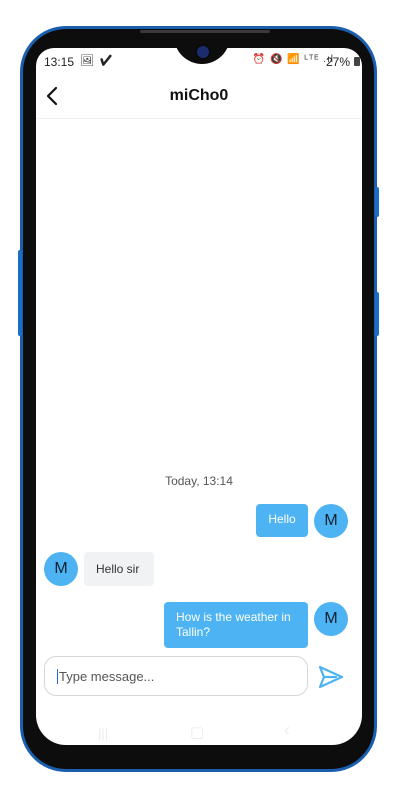 The height and width of the screenshot is (800, 397). I want to click on chat-title: miCho0, so click(199, 95).